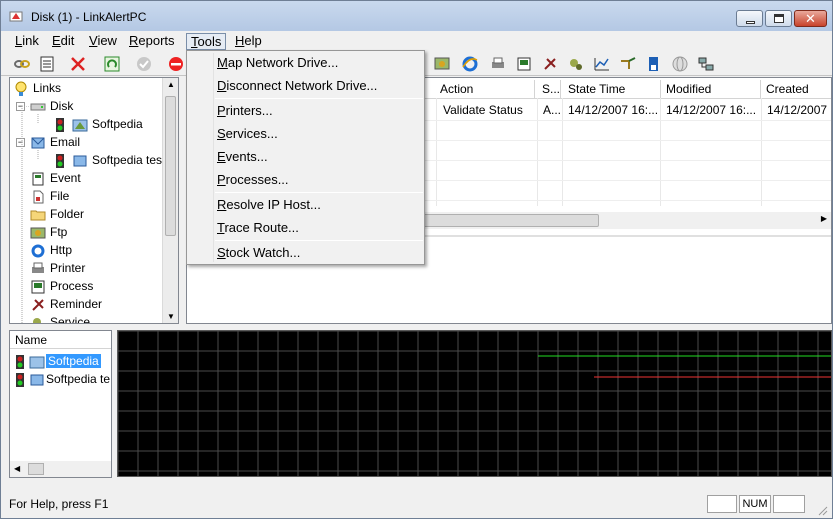 Image resolution: width=833 pixels, height=519 pixels. Describe the element at coordinates (612, 89) in the screenshot. I see `column-state-time: State Time` at that location.